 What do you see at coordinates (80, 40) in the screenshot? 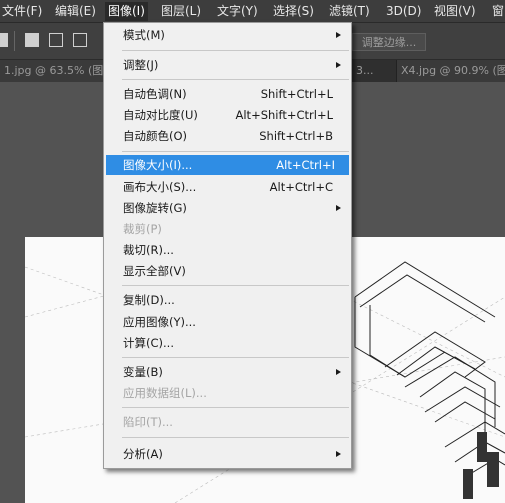
I see `subtract-selection-icon` at bounding box center [80, 40].